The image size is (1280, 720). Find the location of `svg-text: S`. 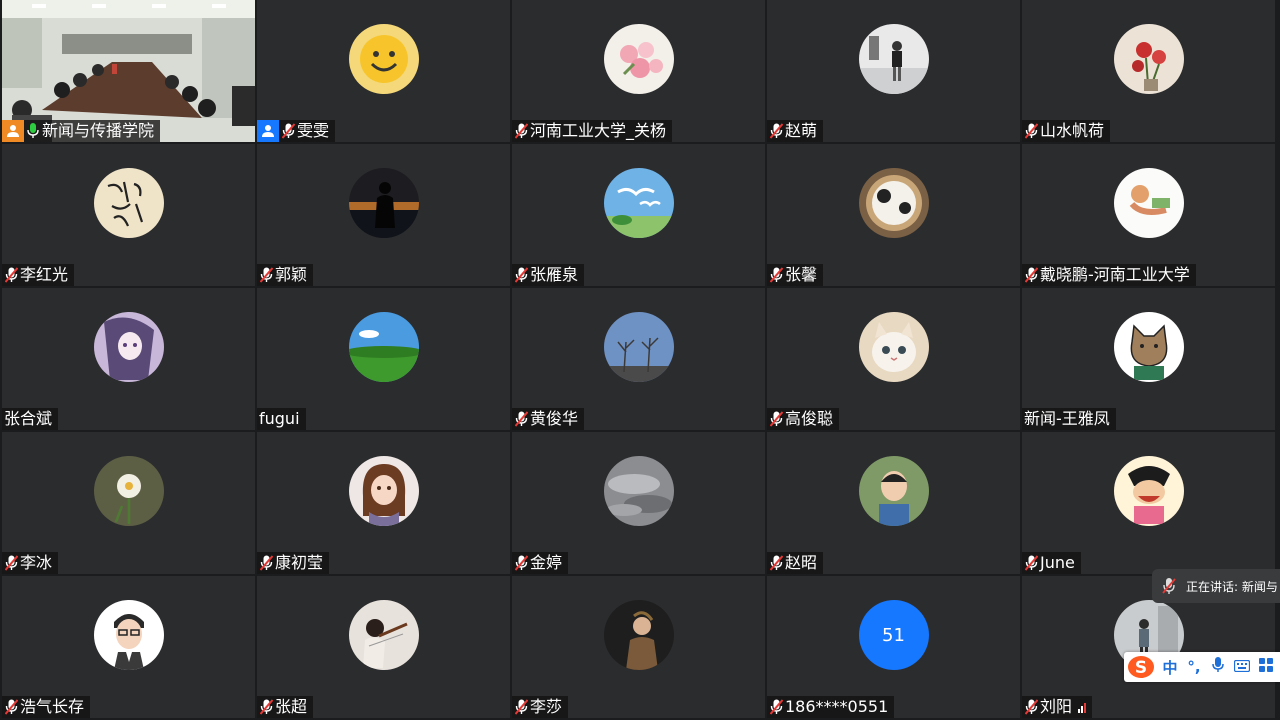

svg-text: S is located at coordinates (1141, 668).